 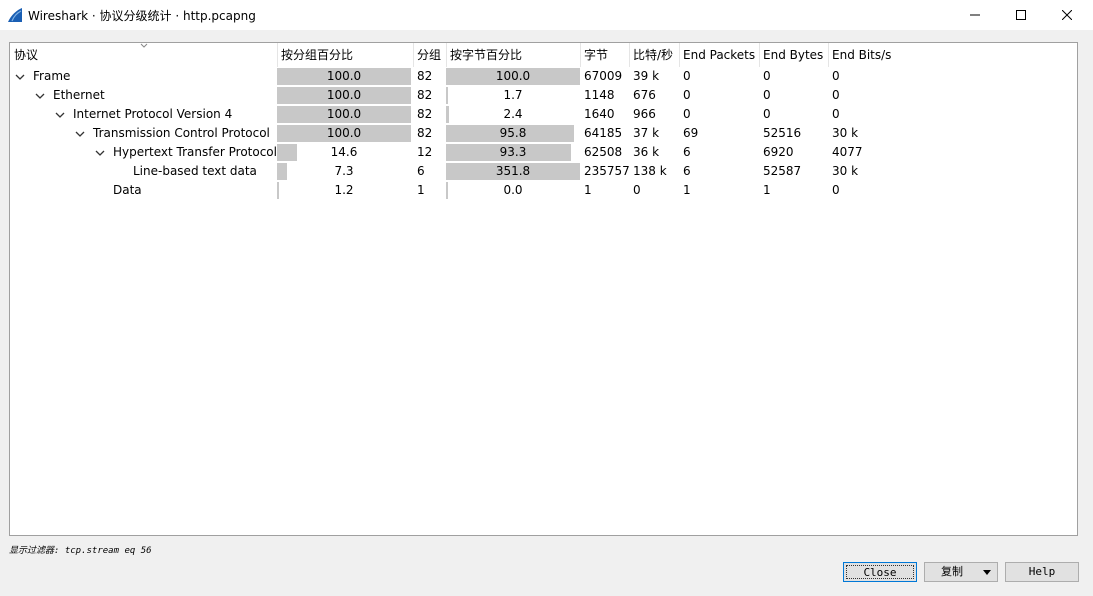 I want to click on bytes-value: 62508, so click(x=603, y=152).